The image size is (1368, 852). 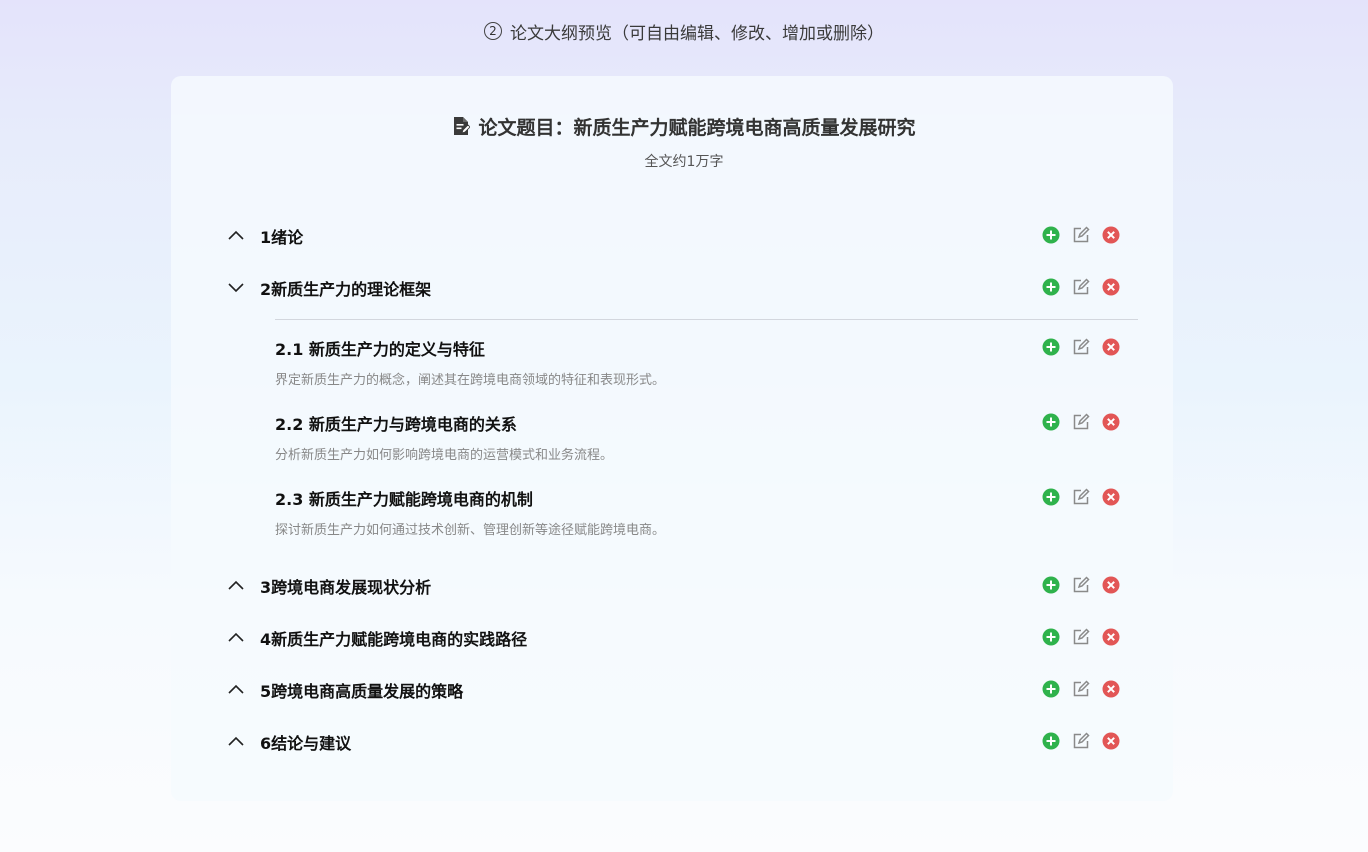 What do you see at coordinates (684, 741) in the screenshot?
I see `outline-chapter-6: 6结论与建议` at bounding box center [684, 741].